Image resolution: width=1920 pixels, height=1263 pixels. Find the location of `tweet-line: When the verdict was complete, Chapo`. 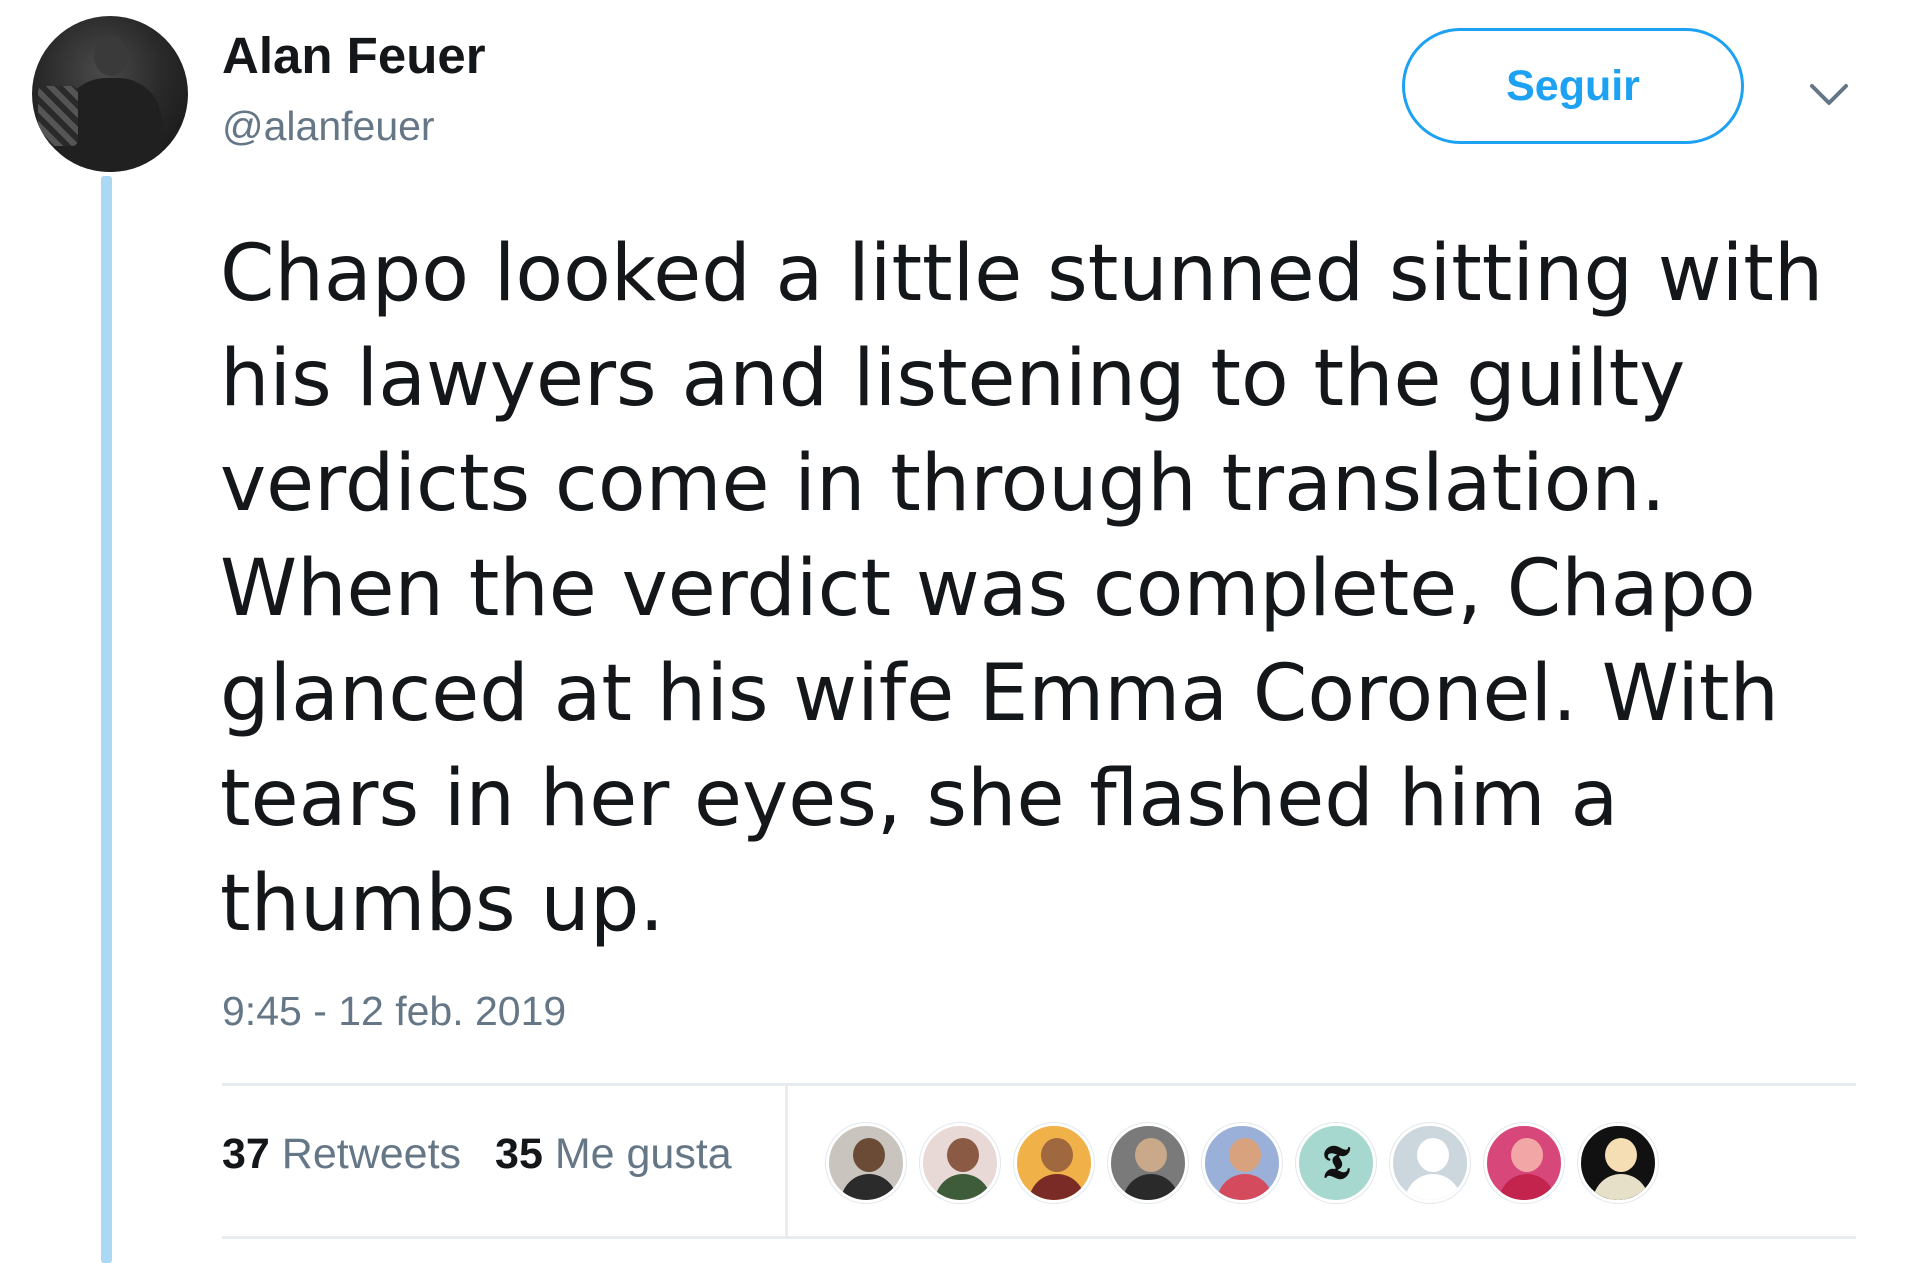

tweet-line: When the verdict was complete, Chapo is located at coordinates (988, 589).